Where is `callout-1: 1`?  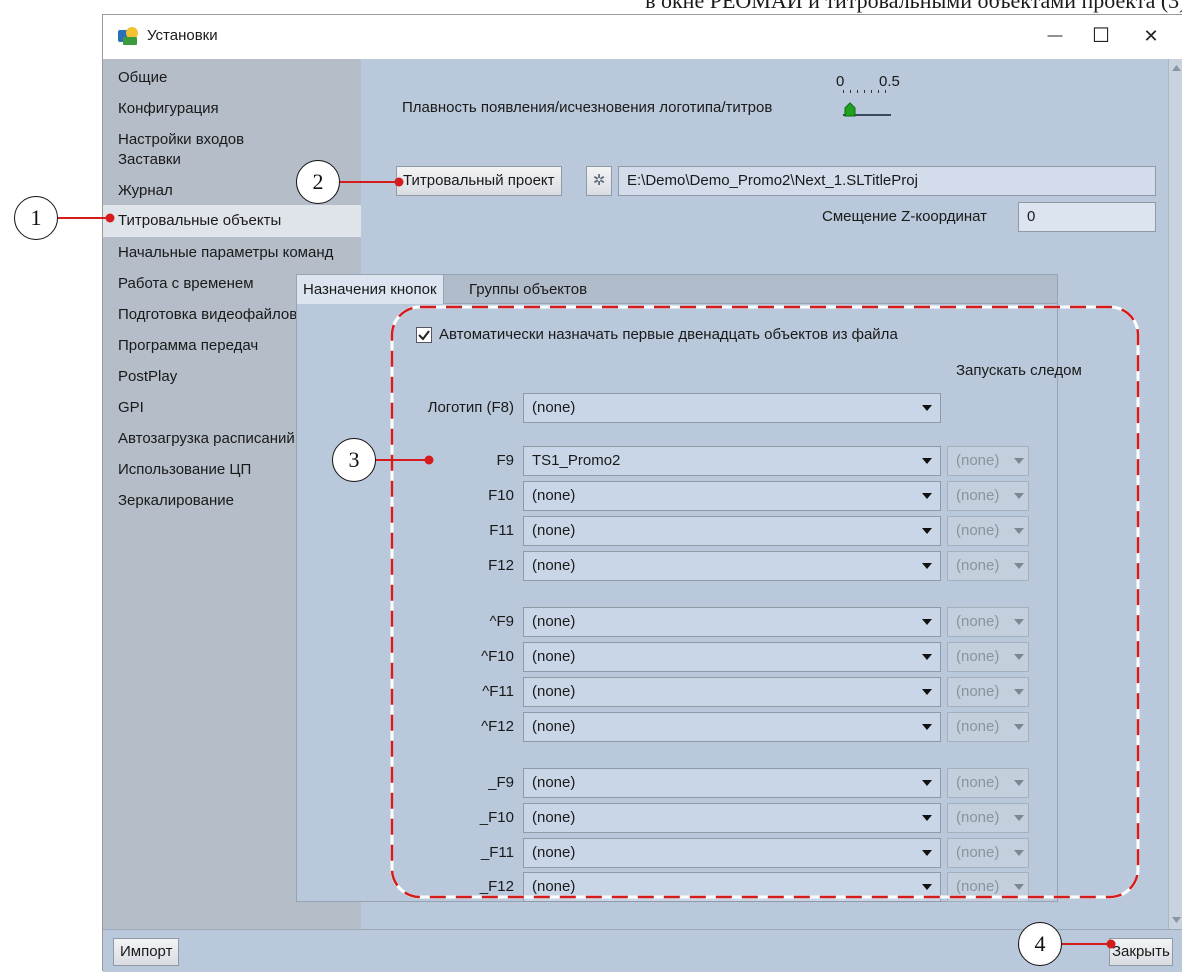
callout-1: 1 is located at coordinates (36, 218).